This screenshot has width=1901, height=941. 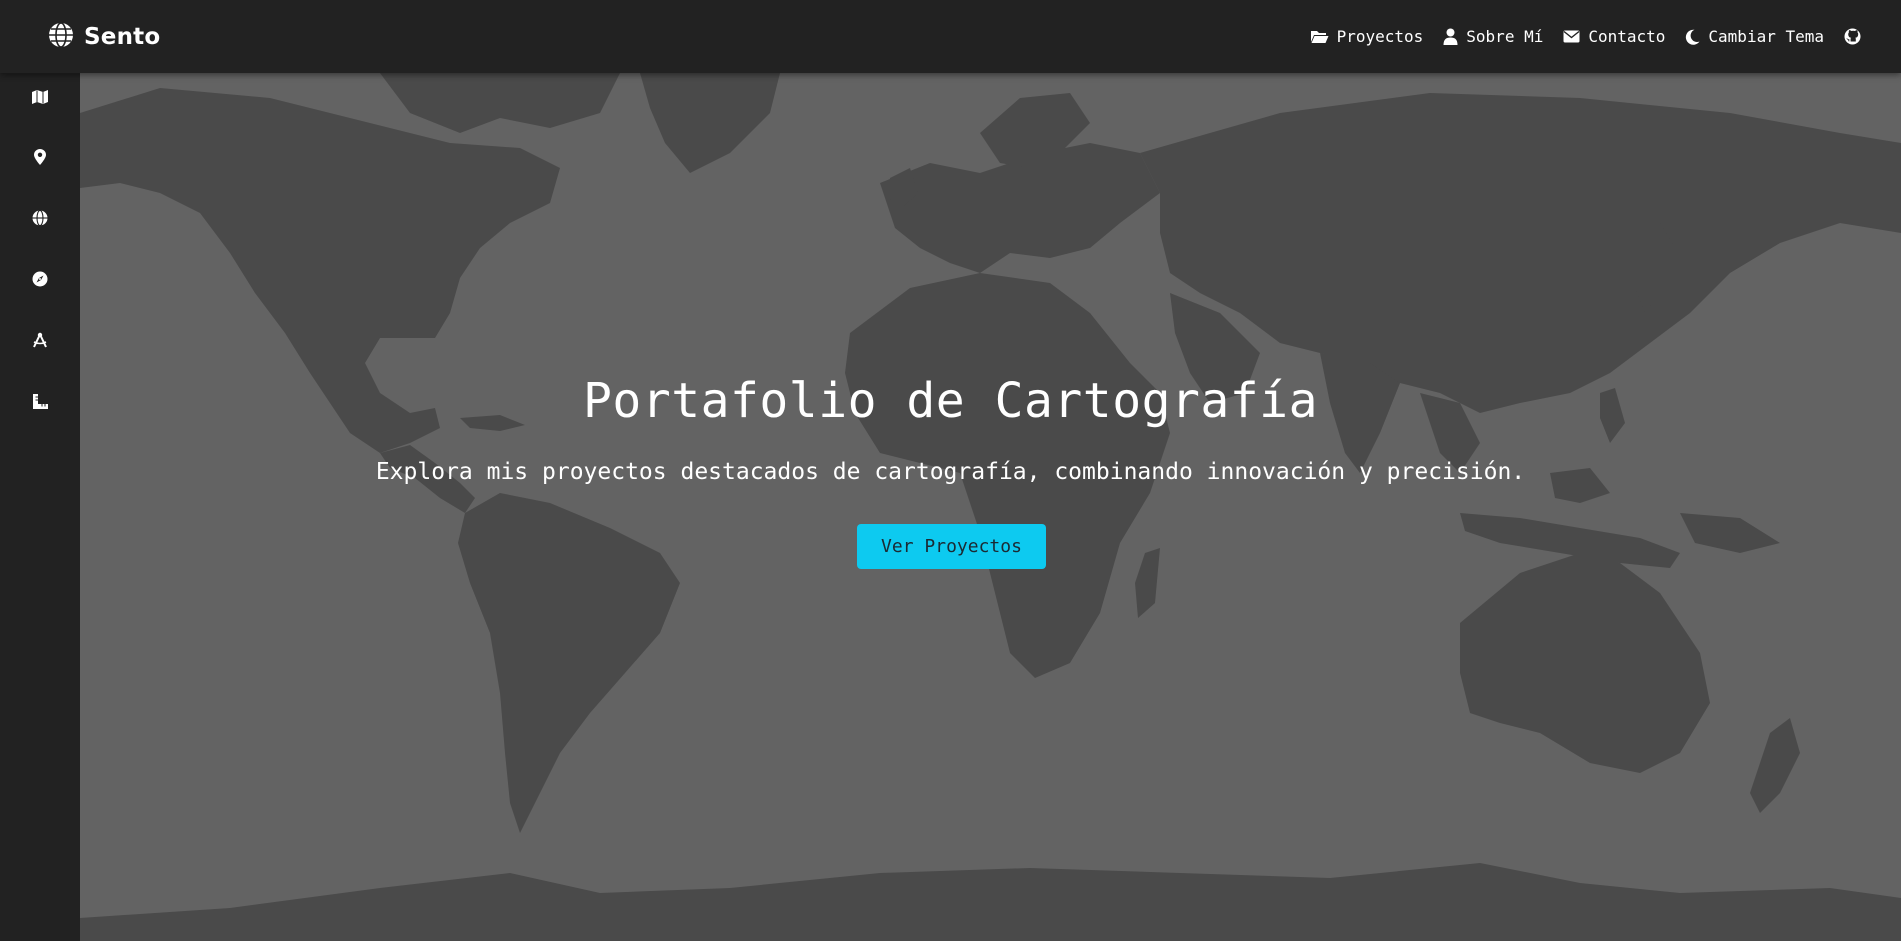 I want to click on sidebar-item-drafting, so click(x=40, y=342).